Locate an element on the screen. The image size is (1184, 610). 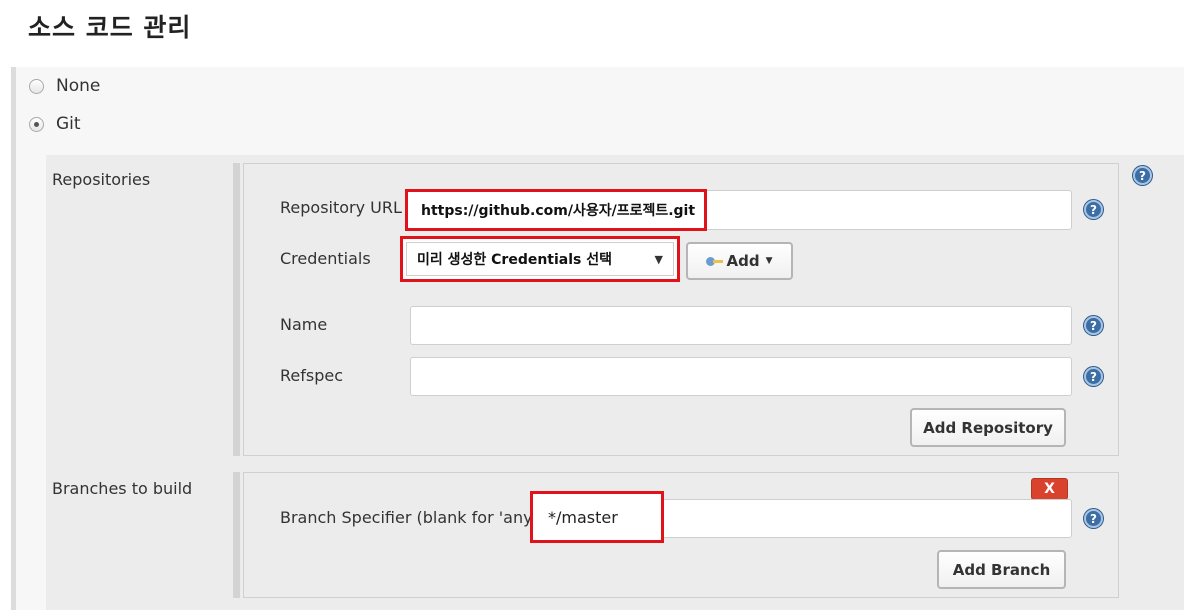
credentials-select: 미리 생성한 Credentials 선택 ▼ is located at coordinates (540, 259).